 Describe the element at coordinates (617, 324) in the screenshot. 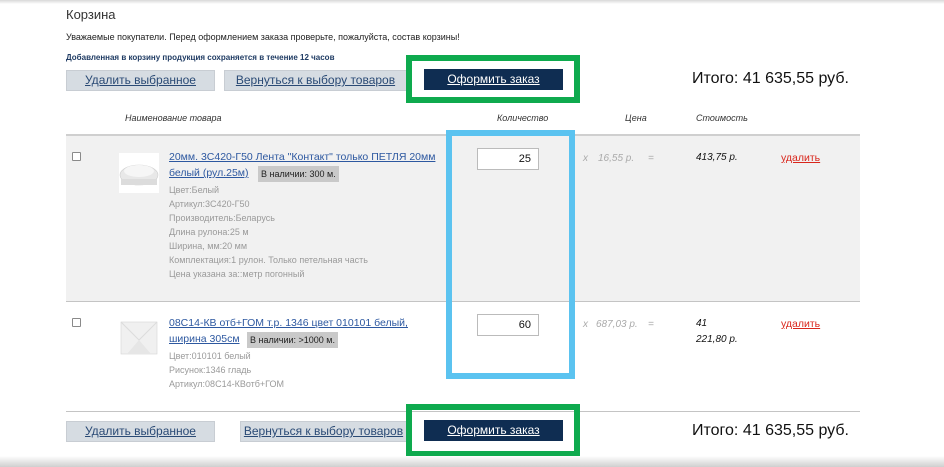

I see `unit-price-2: 687,03 р.` at that location.